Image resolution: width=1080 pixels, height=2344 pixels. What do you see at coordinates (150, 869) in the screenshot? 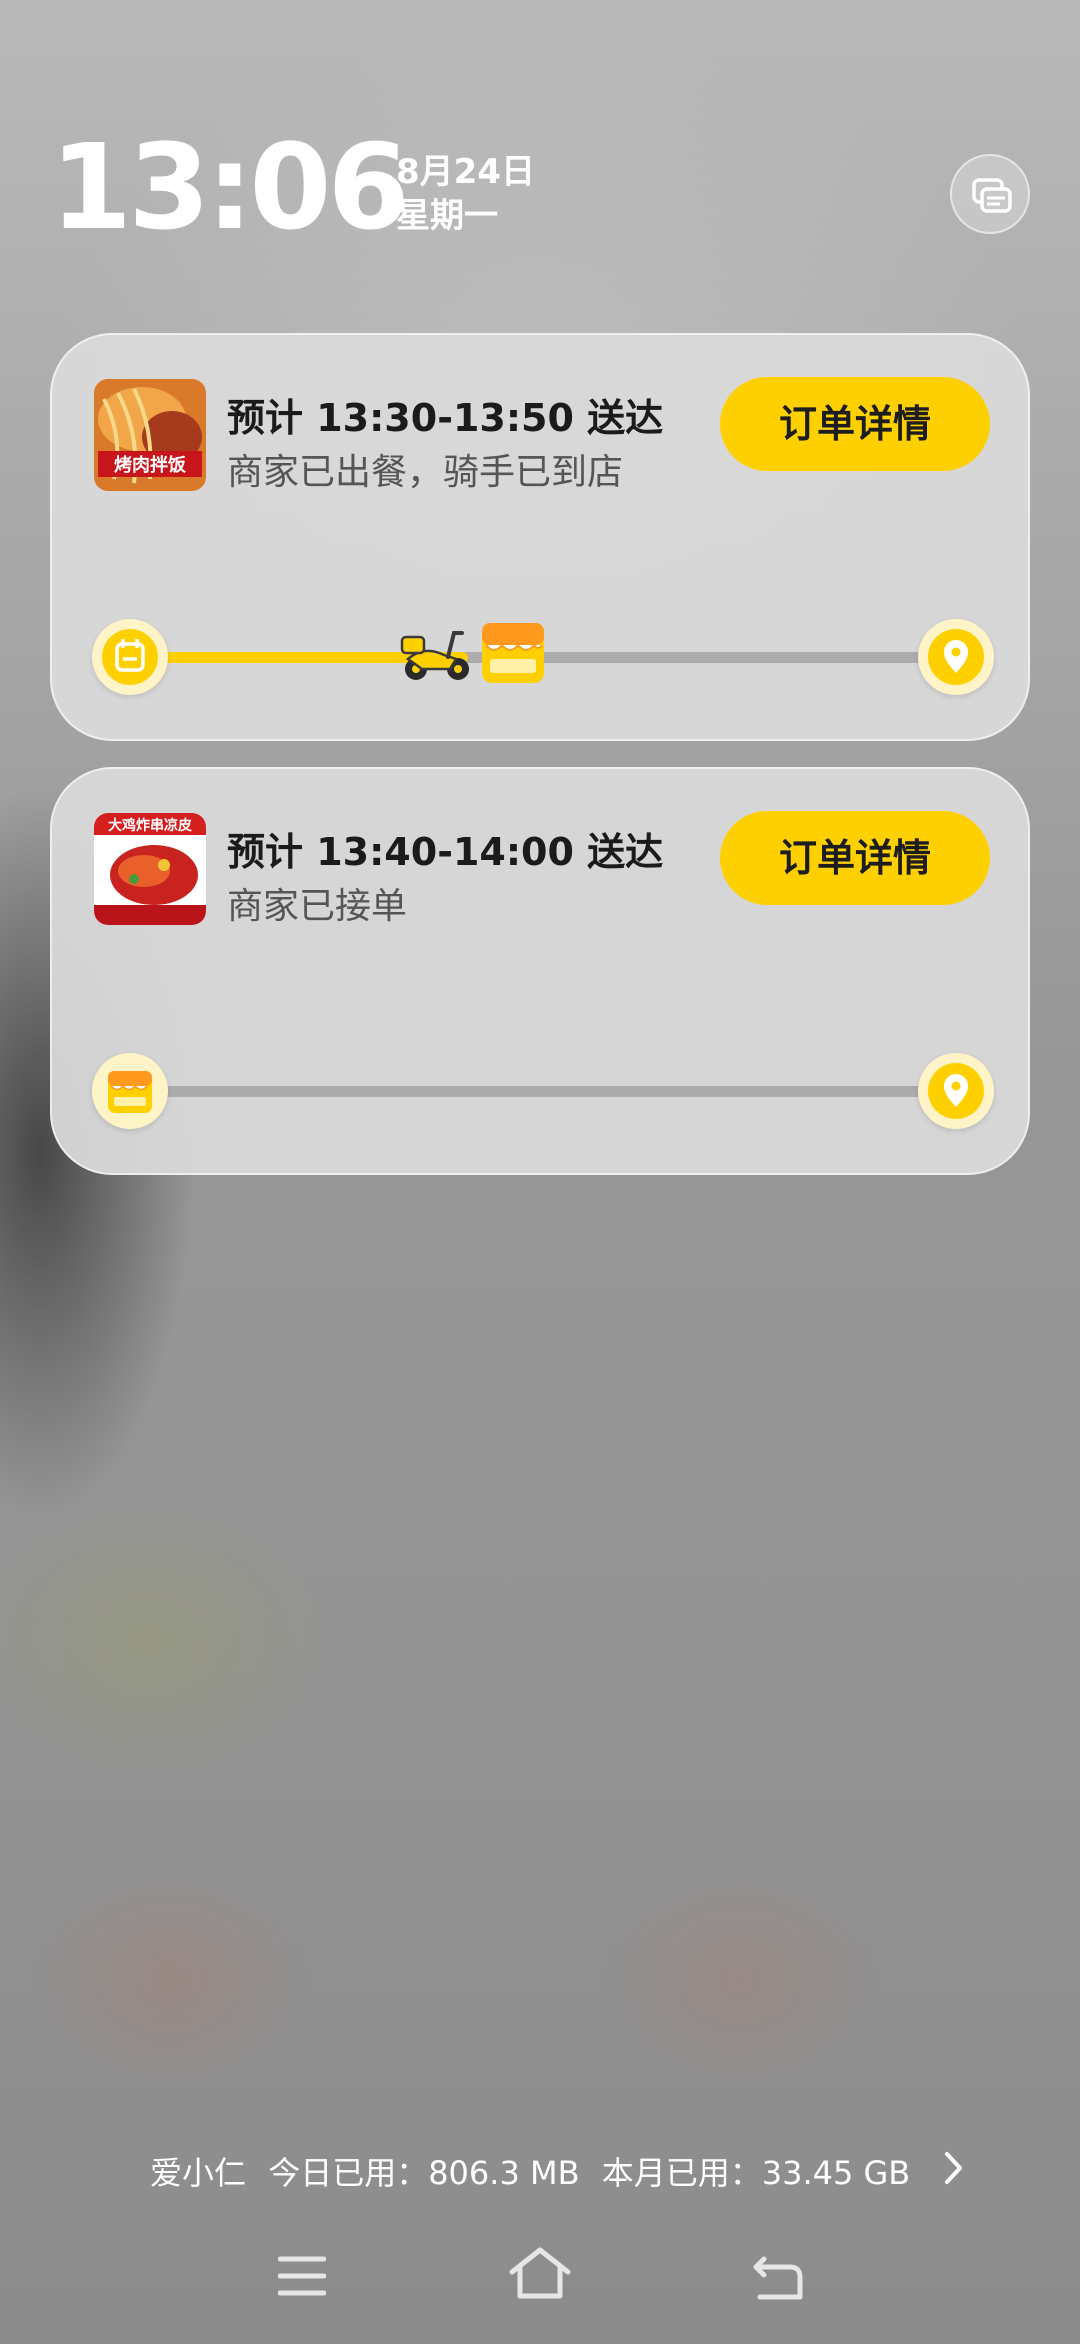
I see `merchant-thumbnail: 大鸡炸串凉皮` at bounding box center [150, 869].